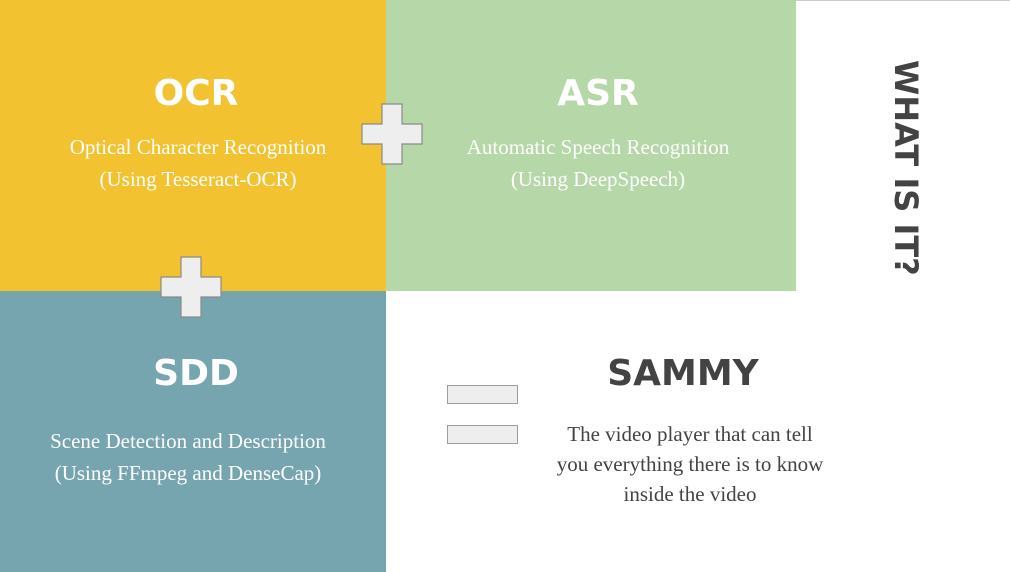 The image size is (1010, 572). I want to click on asr-description-line-2: (Using DeepSpeech), so click(598, 179).